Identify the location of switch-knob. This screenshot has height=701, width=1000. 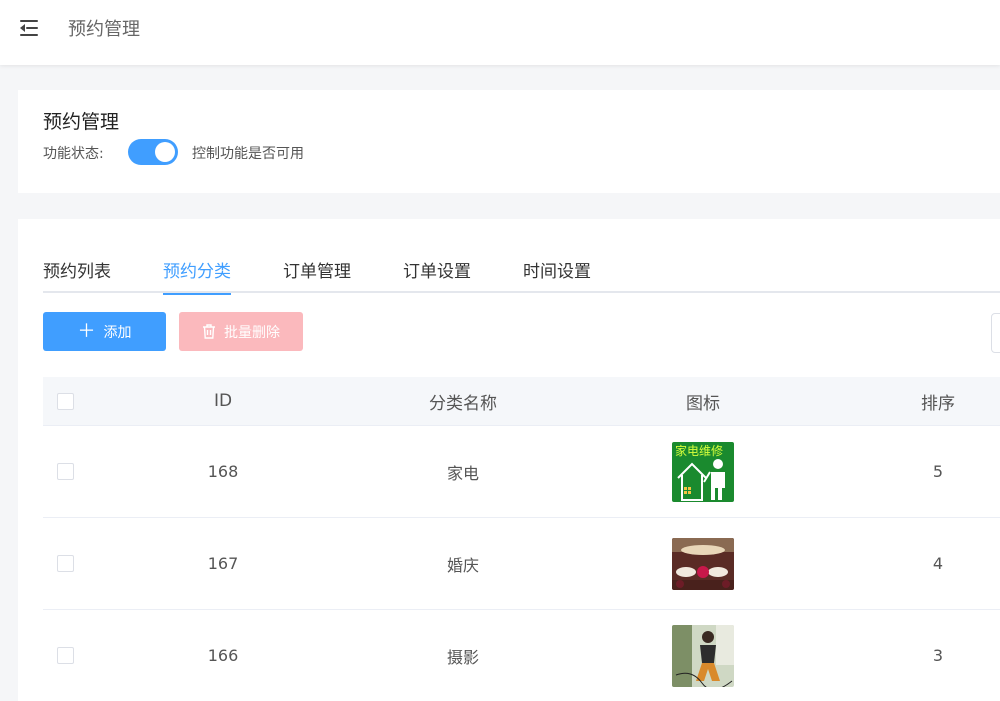
(165, 152).